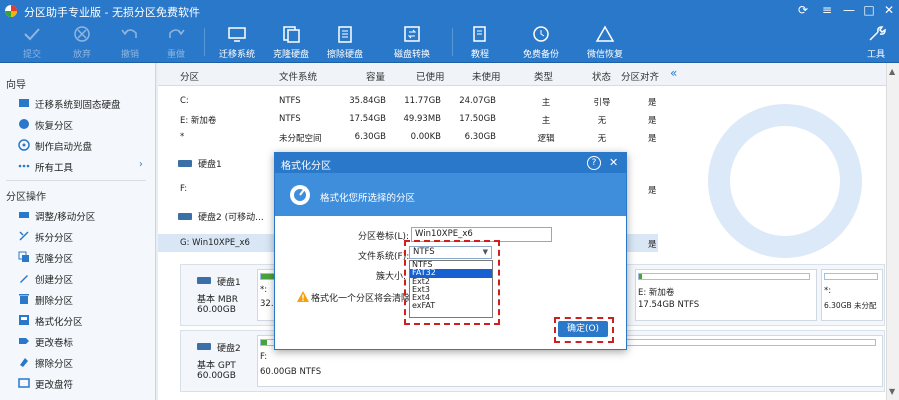  I want to click on vertical-scrollbar: ▲ ▼, so click(892, 231).